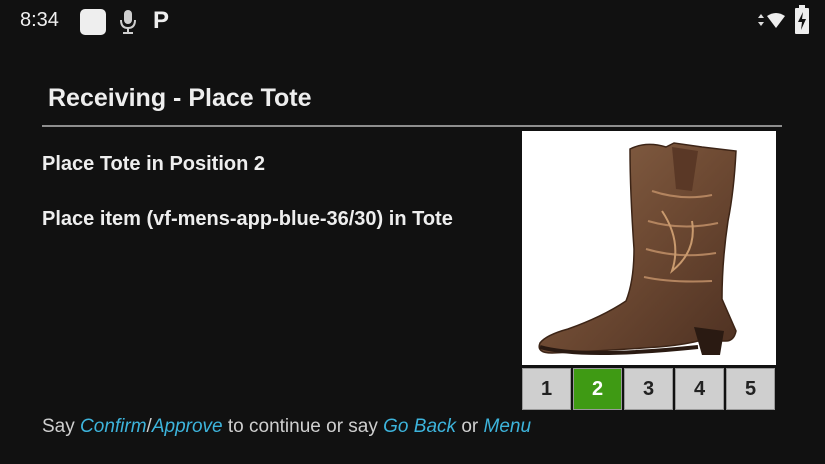 Image resolution: width=825 pixels, height=464 pixels. What do you see at coordinates (154, 164) in the screenshot?
I see `tote-position-instruction: Place Tote in Position 2` at bounding box center [154, 164].